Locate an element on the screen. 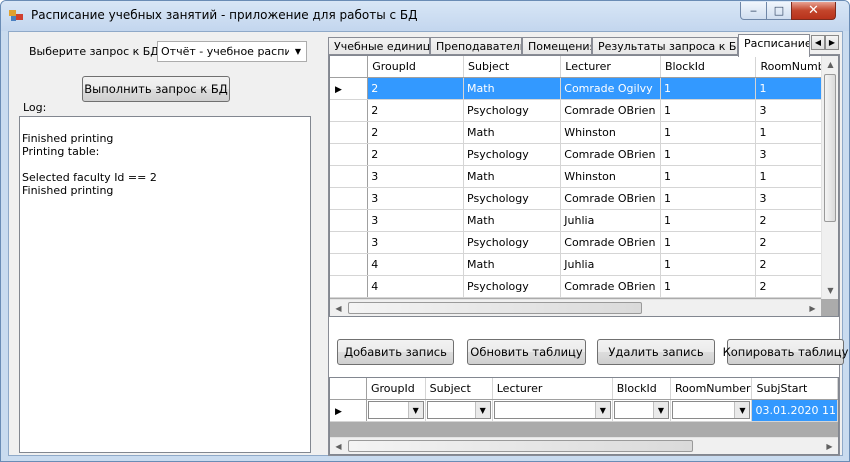 Image resolution: width=850 pixels, height=462 pixels. grid-horizontal-scrollbar: ◀ ▶ is located at coordinates (575, 307).